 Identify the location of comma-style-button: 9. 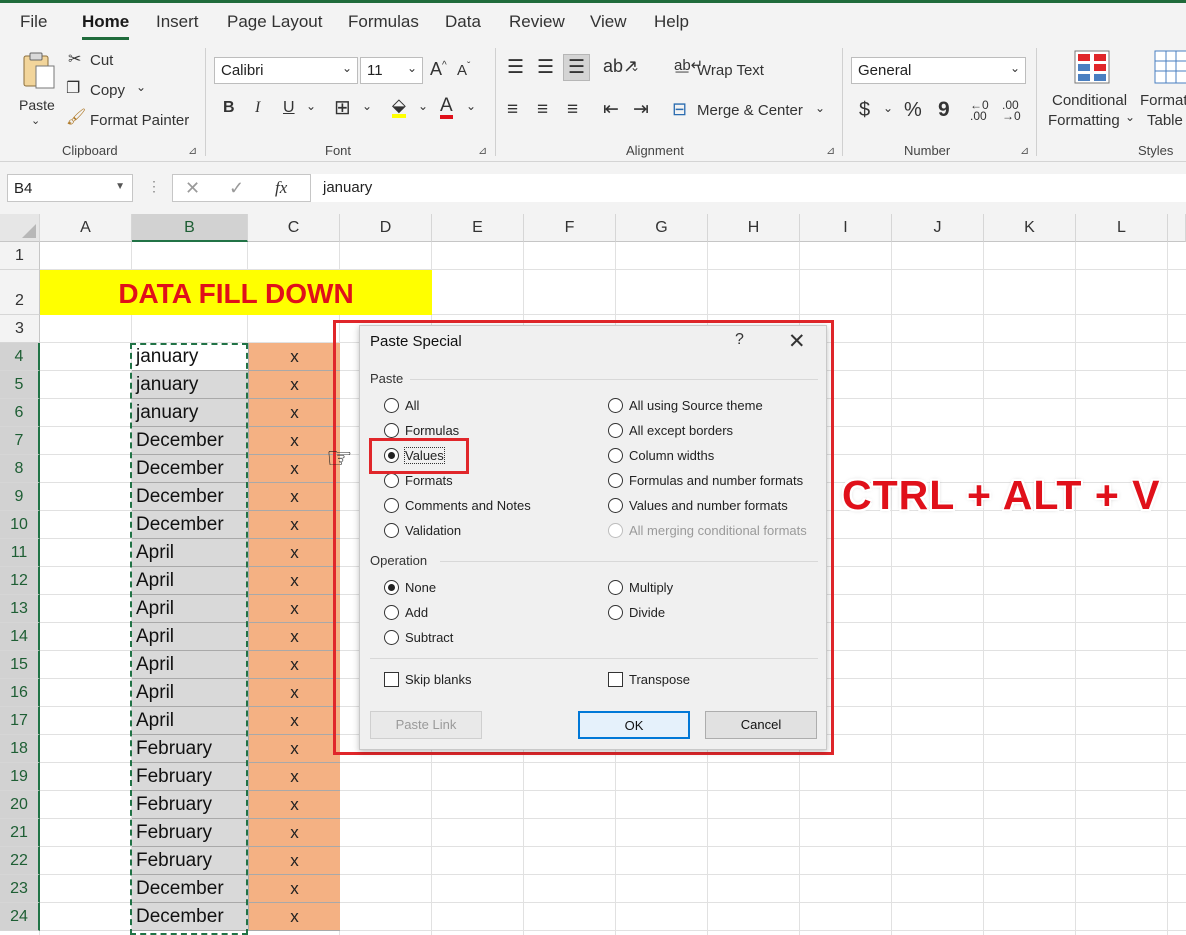
(944, 109).